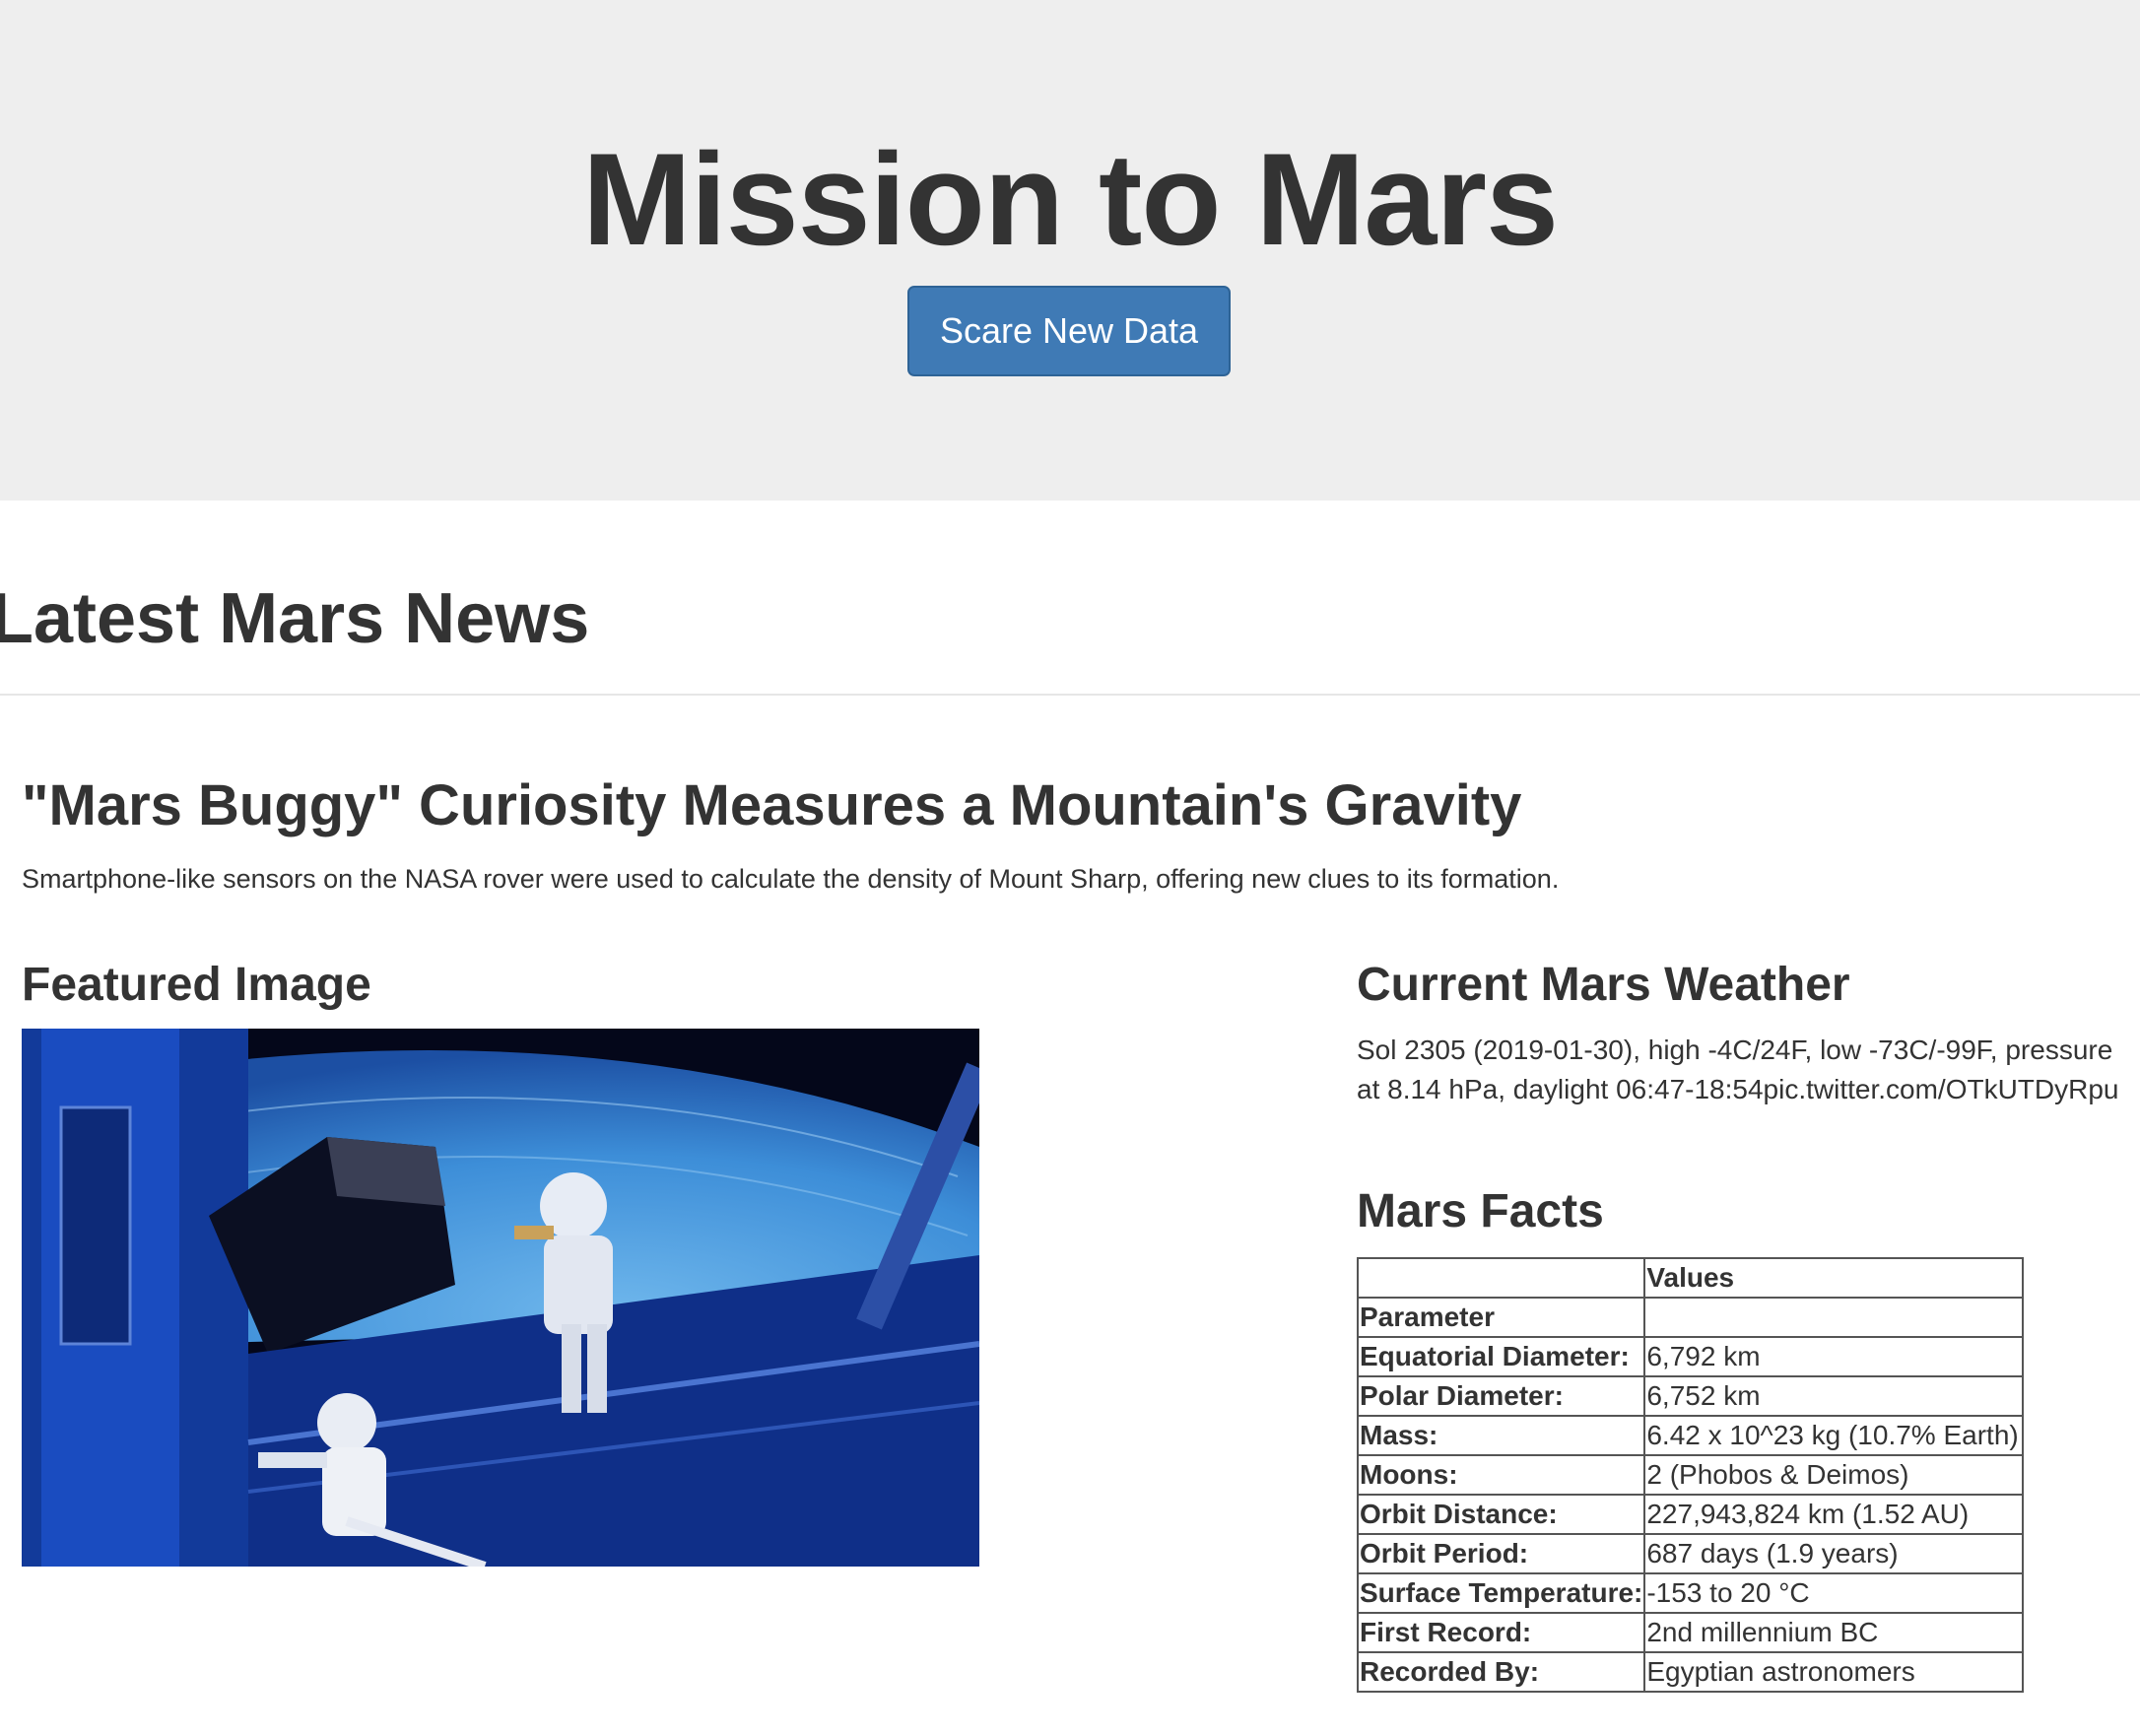 The height and width of the screenshot is (1736, 2140). What do you see at coordinates (1834, 1593) in the screenshot?
I see `table-cell: -153 to 20 °C` at bounding box center [1834, 1593].